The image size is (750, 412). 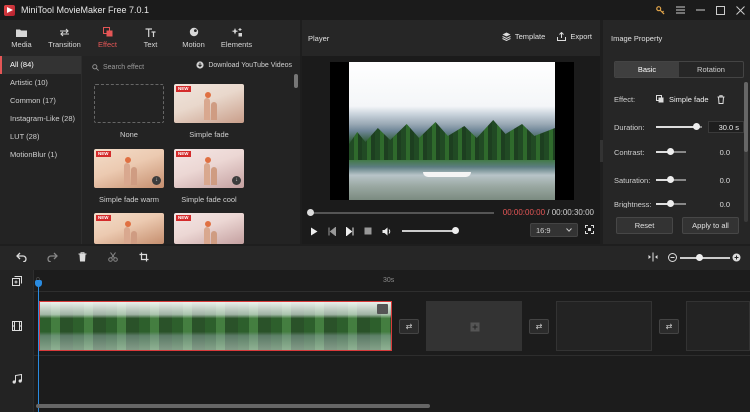 I want to click on category-artistic: Artistic (10), so click(x=40, y=83).